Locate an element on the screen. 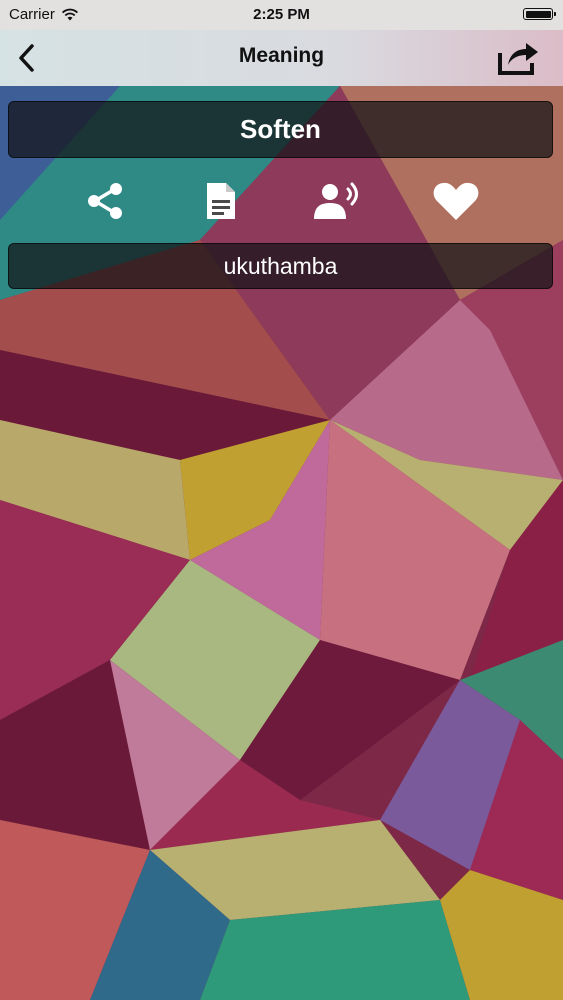 Image resolution: width=563 pixels, height=1000 pixels. status-time: 2:25 PM is located at coordinates (281, 14).